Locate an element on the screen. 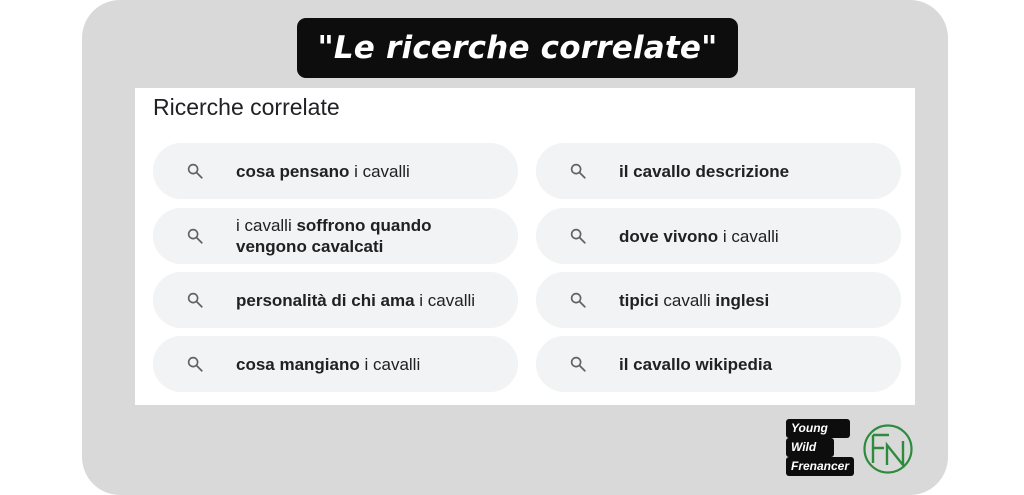 The height and width of the screenshot is (495, 1024). related-search-text: personalità di chi ama i cavalli is located at coordinates (370, 300).